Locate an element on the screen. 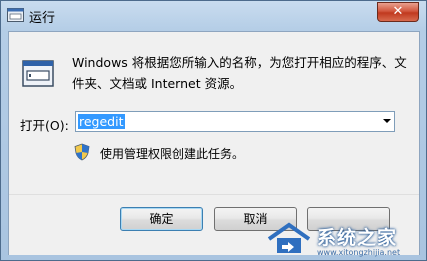  title-bar: 运行 ✕ is located at coordinates (213, 16).